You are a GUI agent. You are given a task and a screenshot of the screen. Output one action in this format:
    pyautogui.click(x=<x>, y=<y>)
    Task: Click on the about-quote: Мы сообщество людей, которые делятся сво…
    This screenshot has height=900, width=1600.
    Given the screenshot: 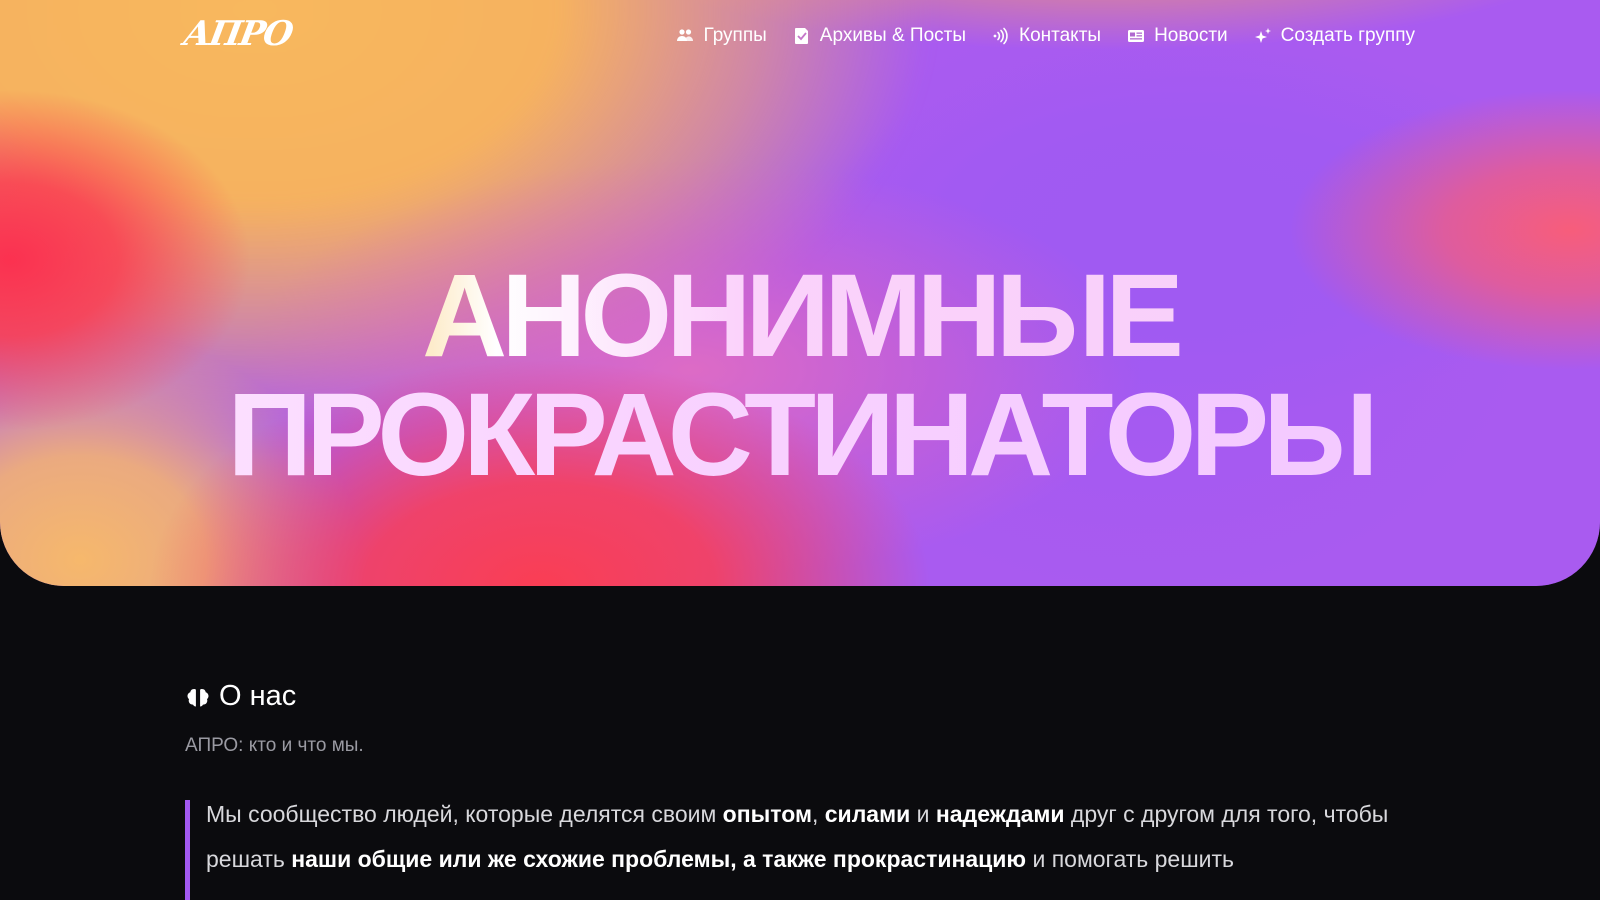 What is the action you would take?
    pyautogui.click(x=800, y=850)
    